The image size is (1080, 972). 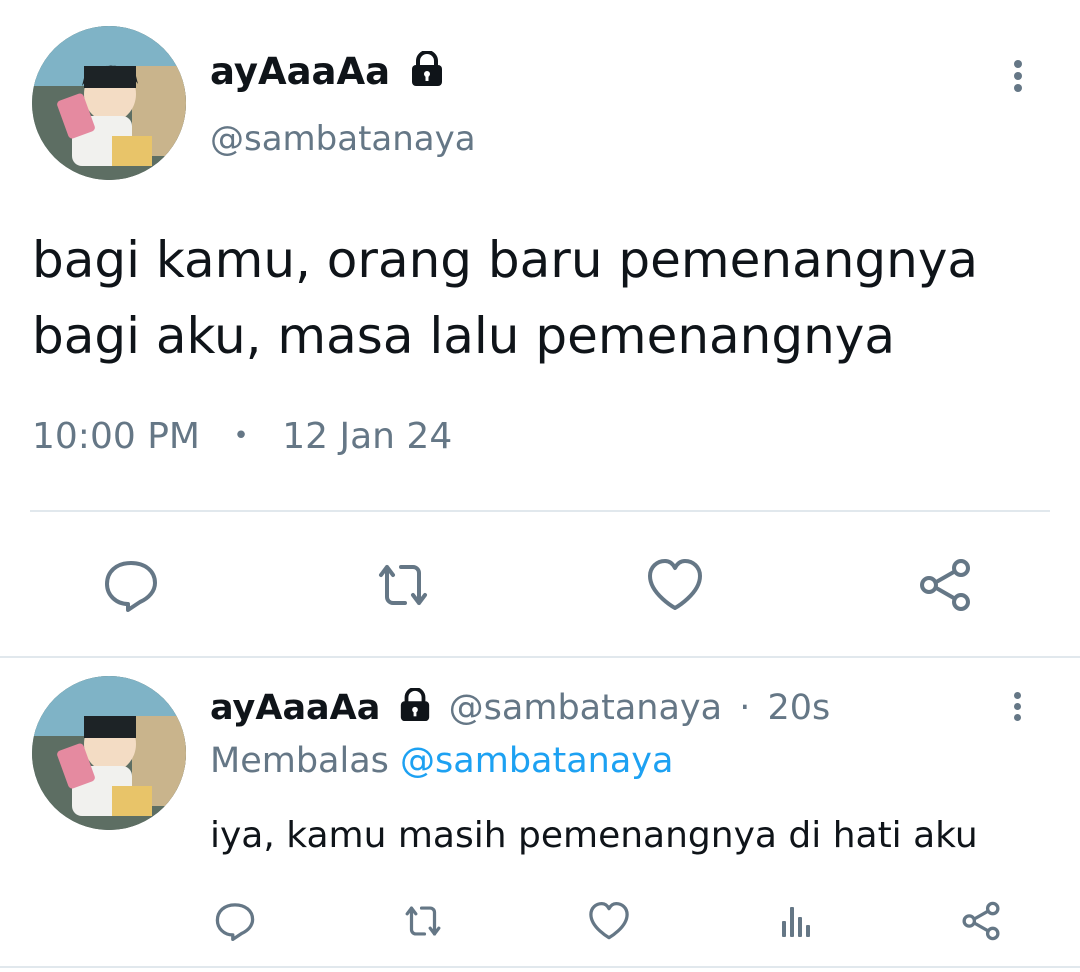 I want to click on reply-like-button, so click(x=609, y=921).